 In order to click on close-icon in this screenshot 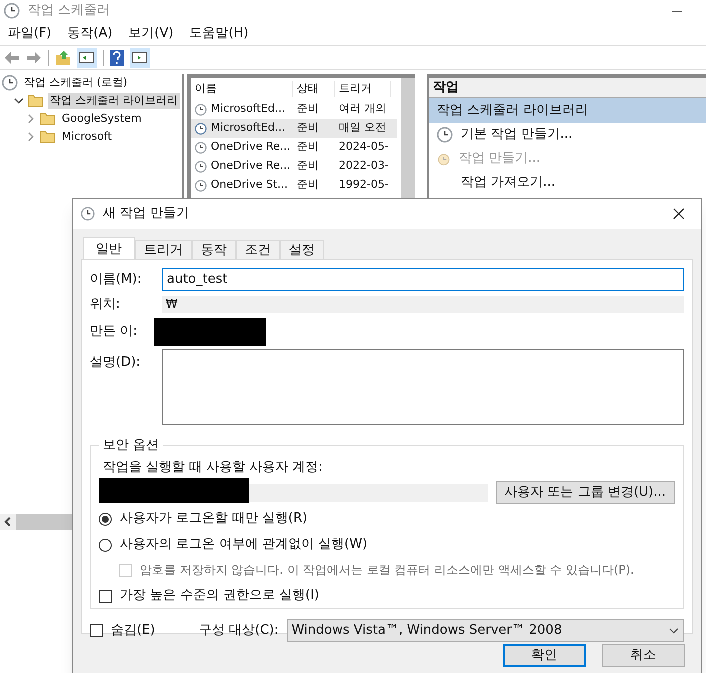, I will do `click(679, 214)`.